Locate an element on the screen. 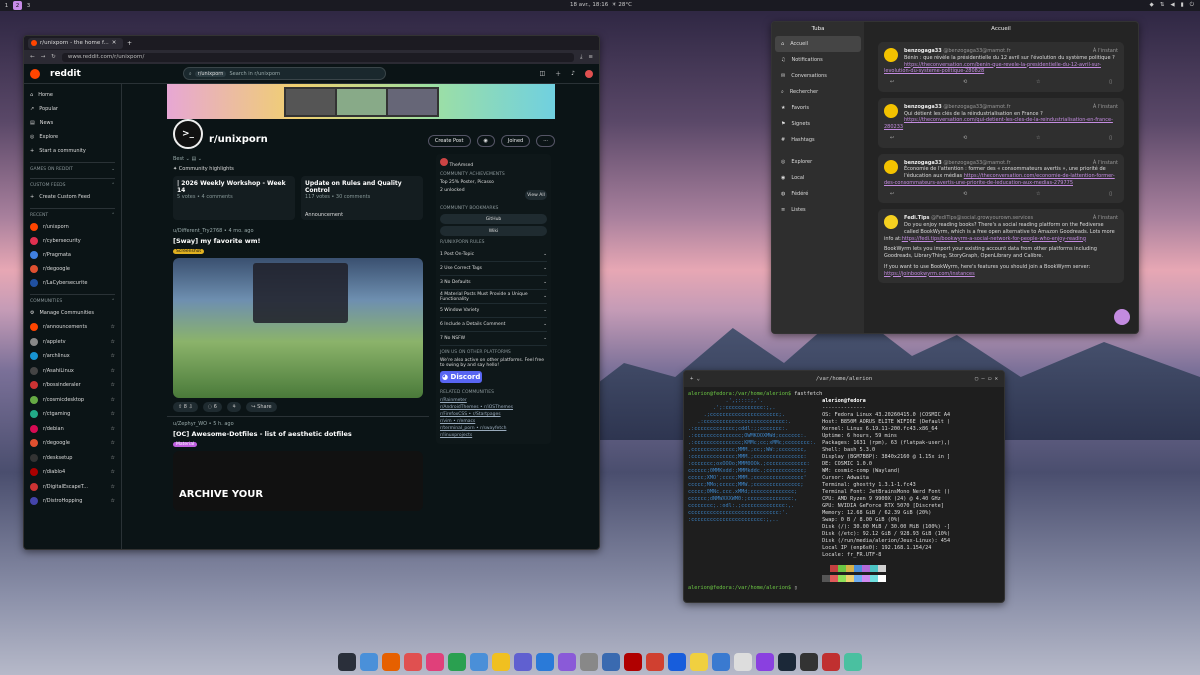  vscode-icon is located at coordinates (545, 662).